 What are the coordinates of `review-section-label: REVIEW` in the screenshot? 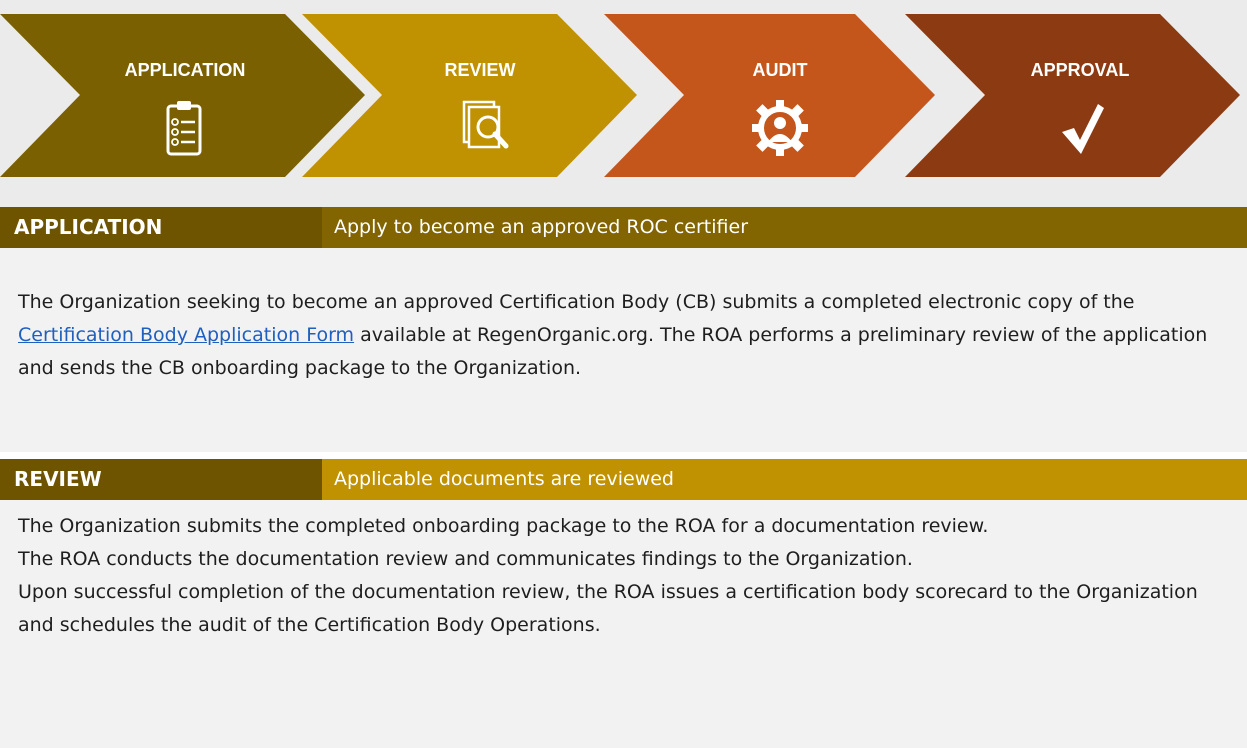 It's located at (161, 479).